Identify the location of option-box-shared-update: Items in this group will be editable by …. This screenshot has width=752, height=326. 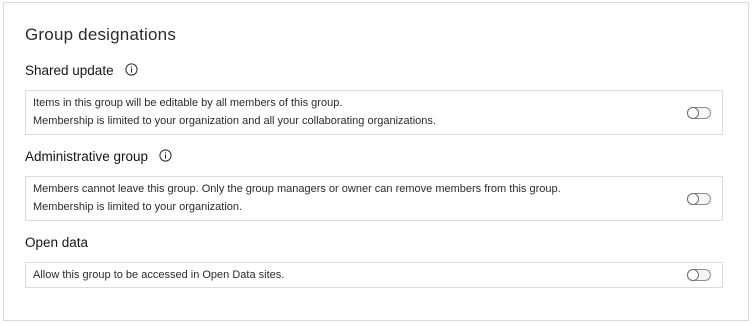
(374, 112).